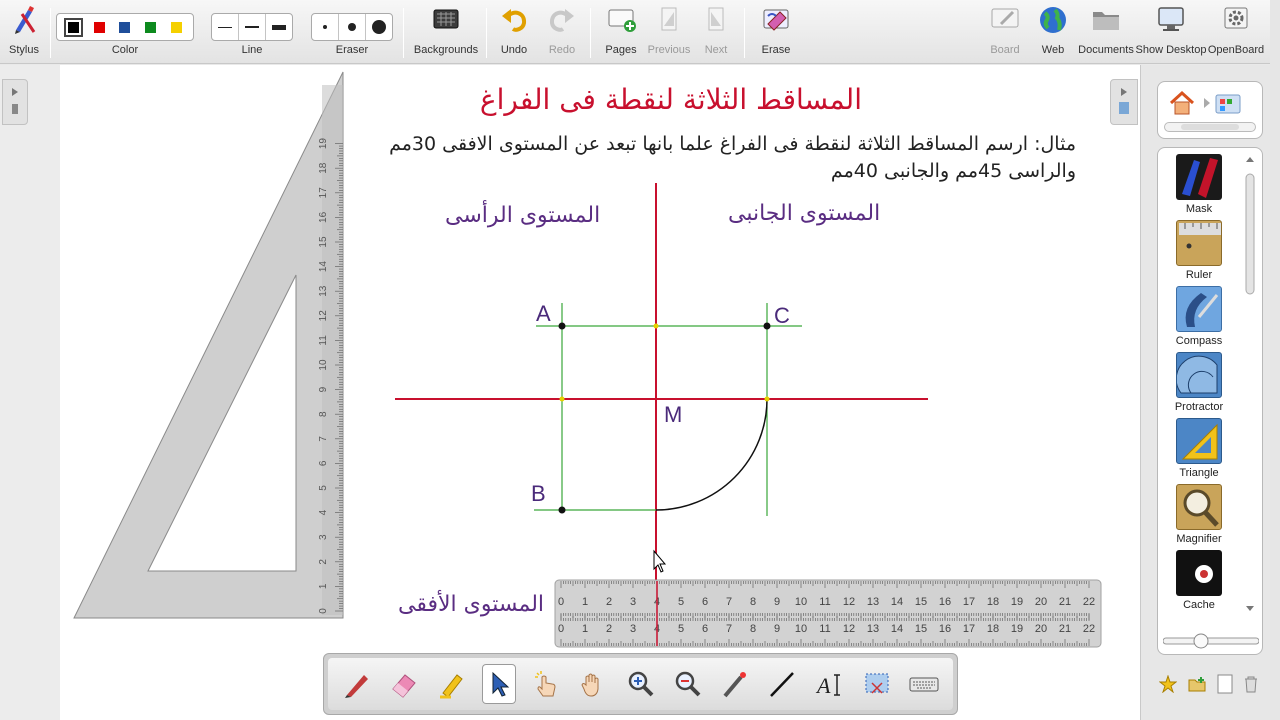 The width and height of the screenshot is (1280, 720). What do you see at coordinates (830, 684) in the screenshot?
I see `text-tool: A` at bounding box center [830, 684].